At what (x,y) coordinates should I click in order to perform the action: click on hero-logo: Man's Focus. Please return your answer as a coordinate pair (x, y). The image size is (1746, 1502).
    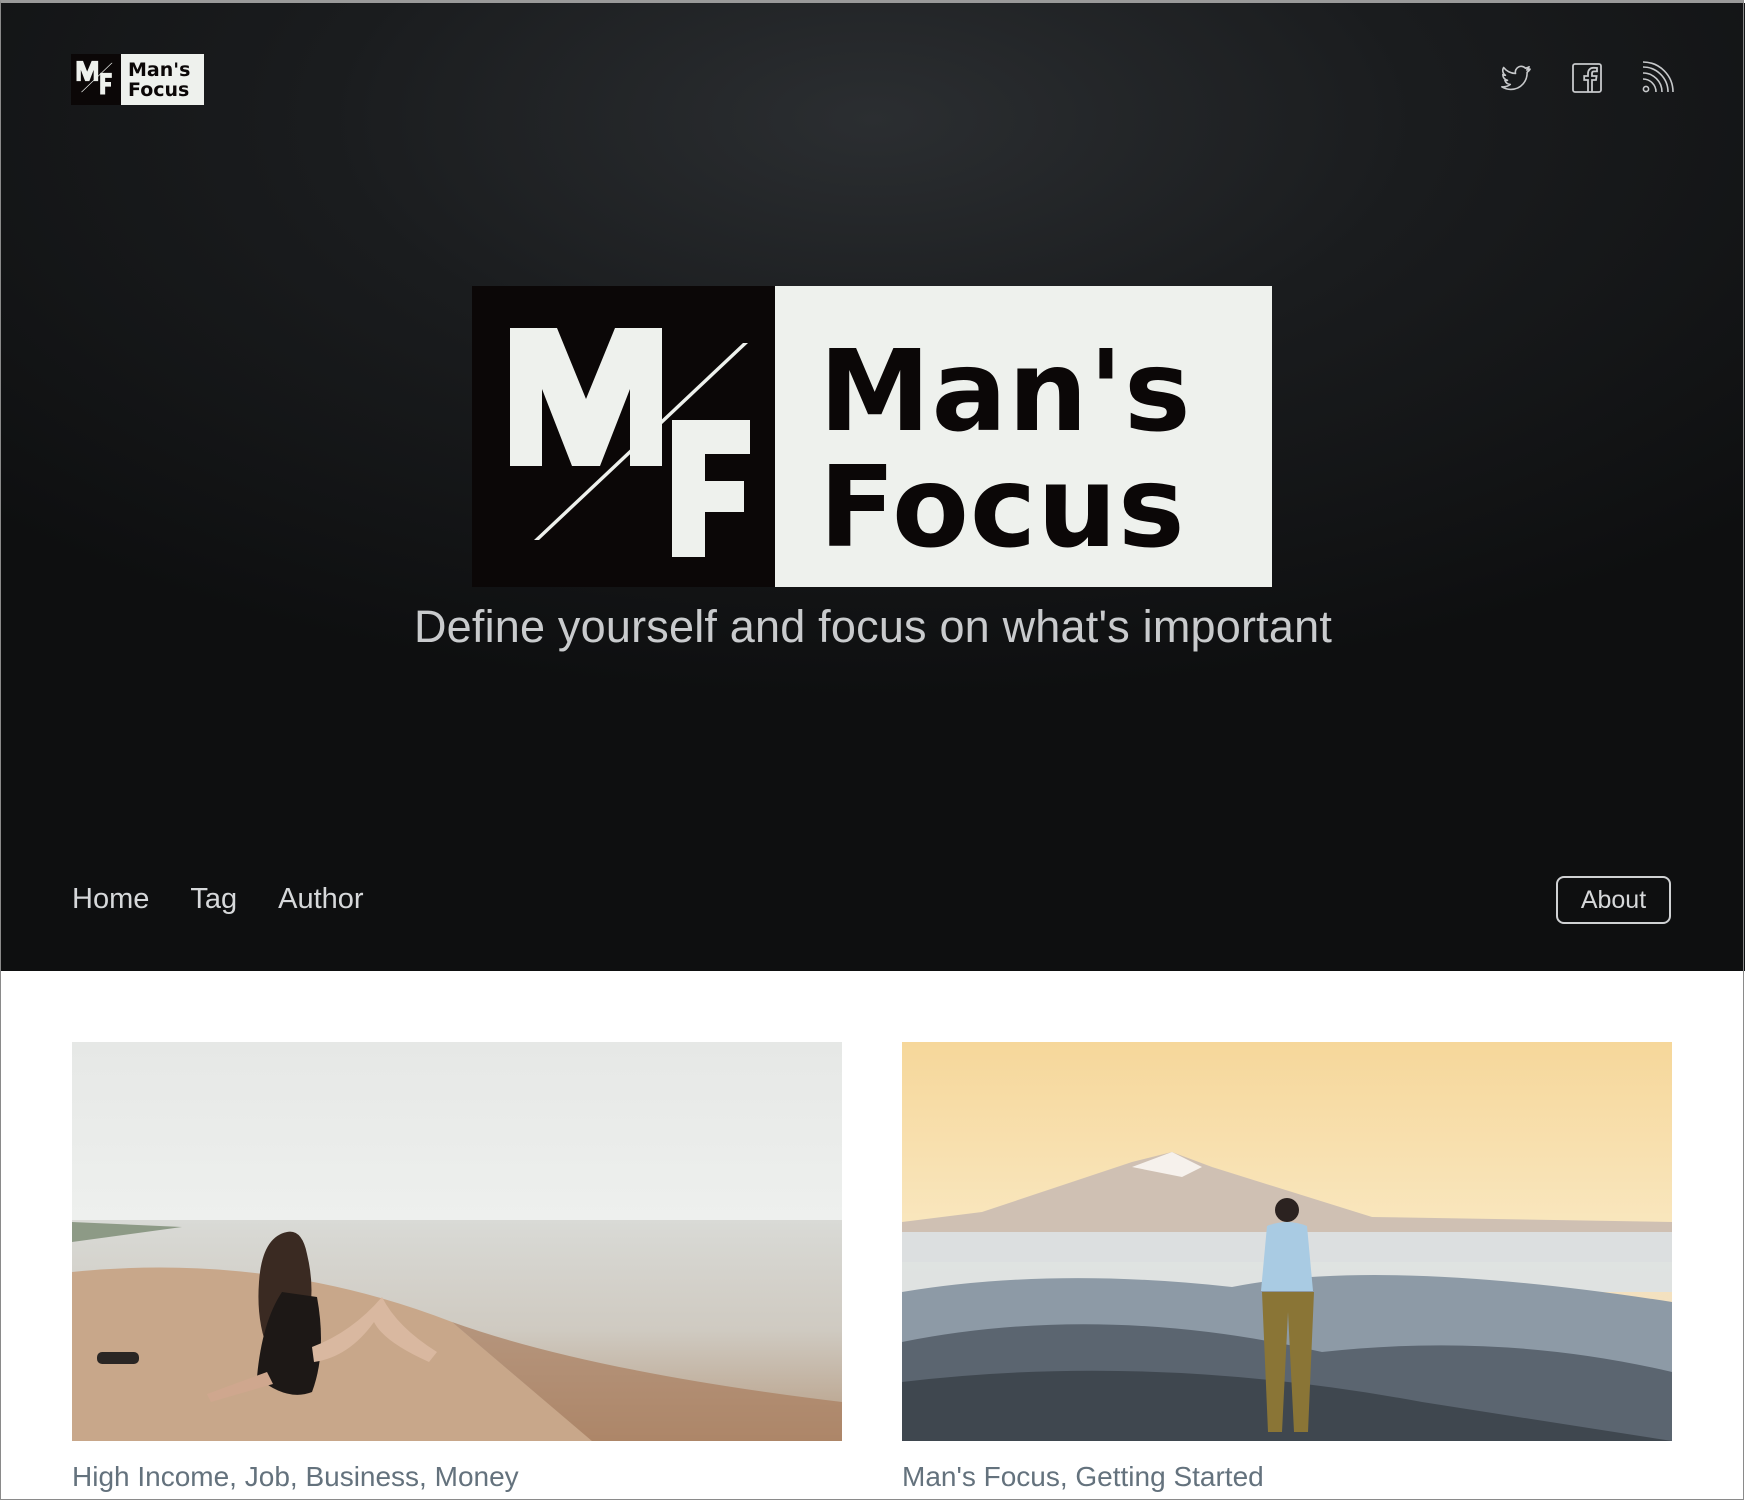
    Looking at the image, I should click on (872, 436).